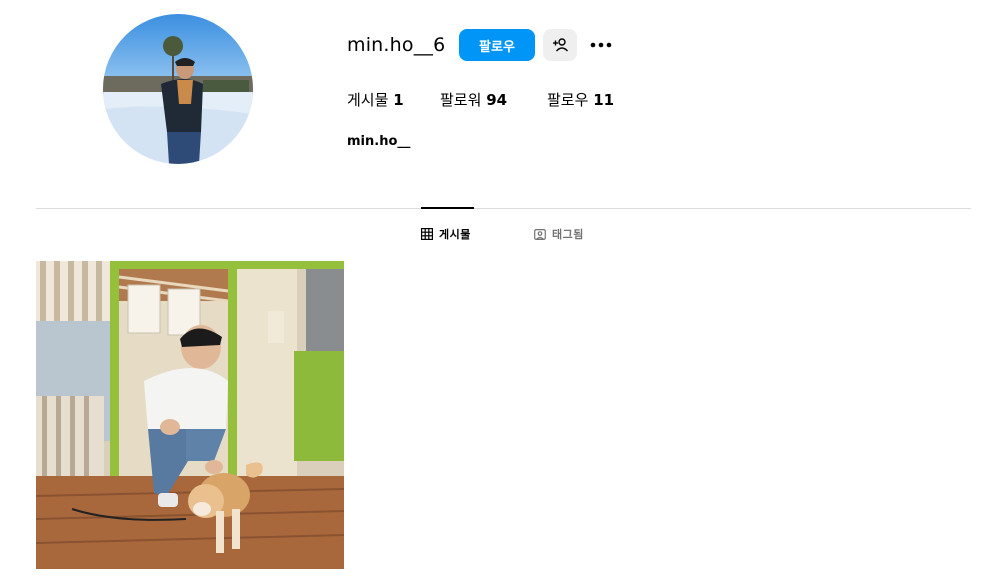 The image size is (988, 582). What do you see at coordinates (455, 234) in the screenshot?
I see `tab-label: 게시물` at bounding box center [455, 234].